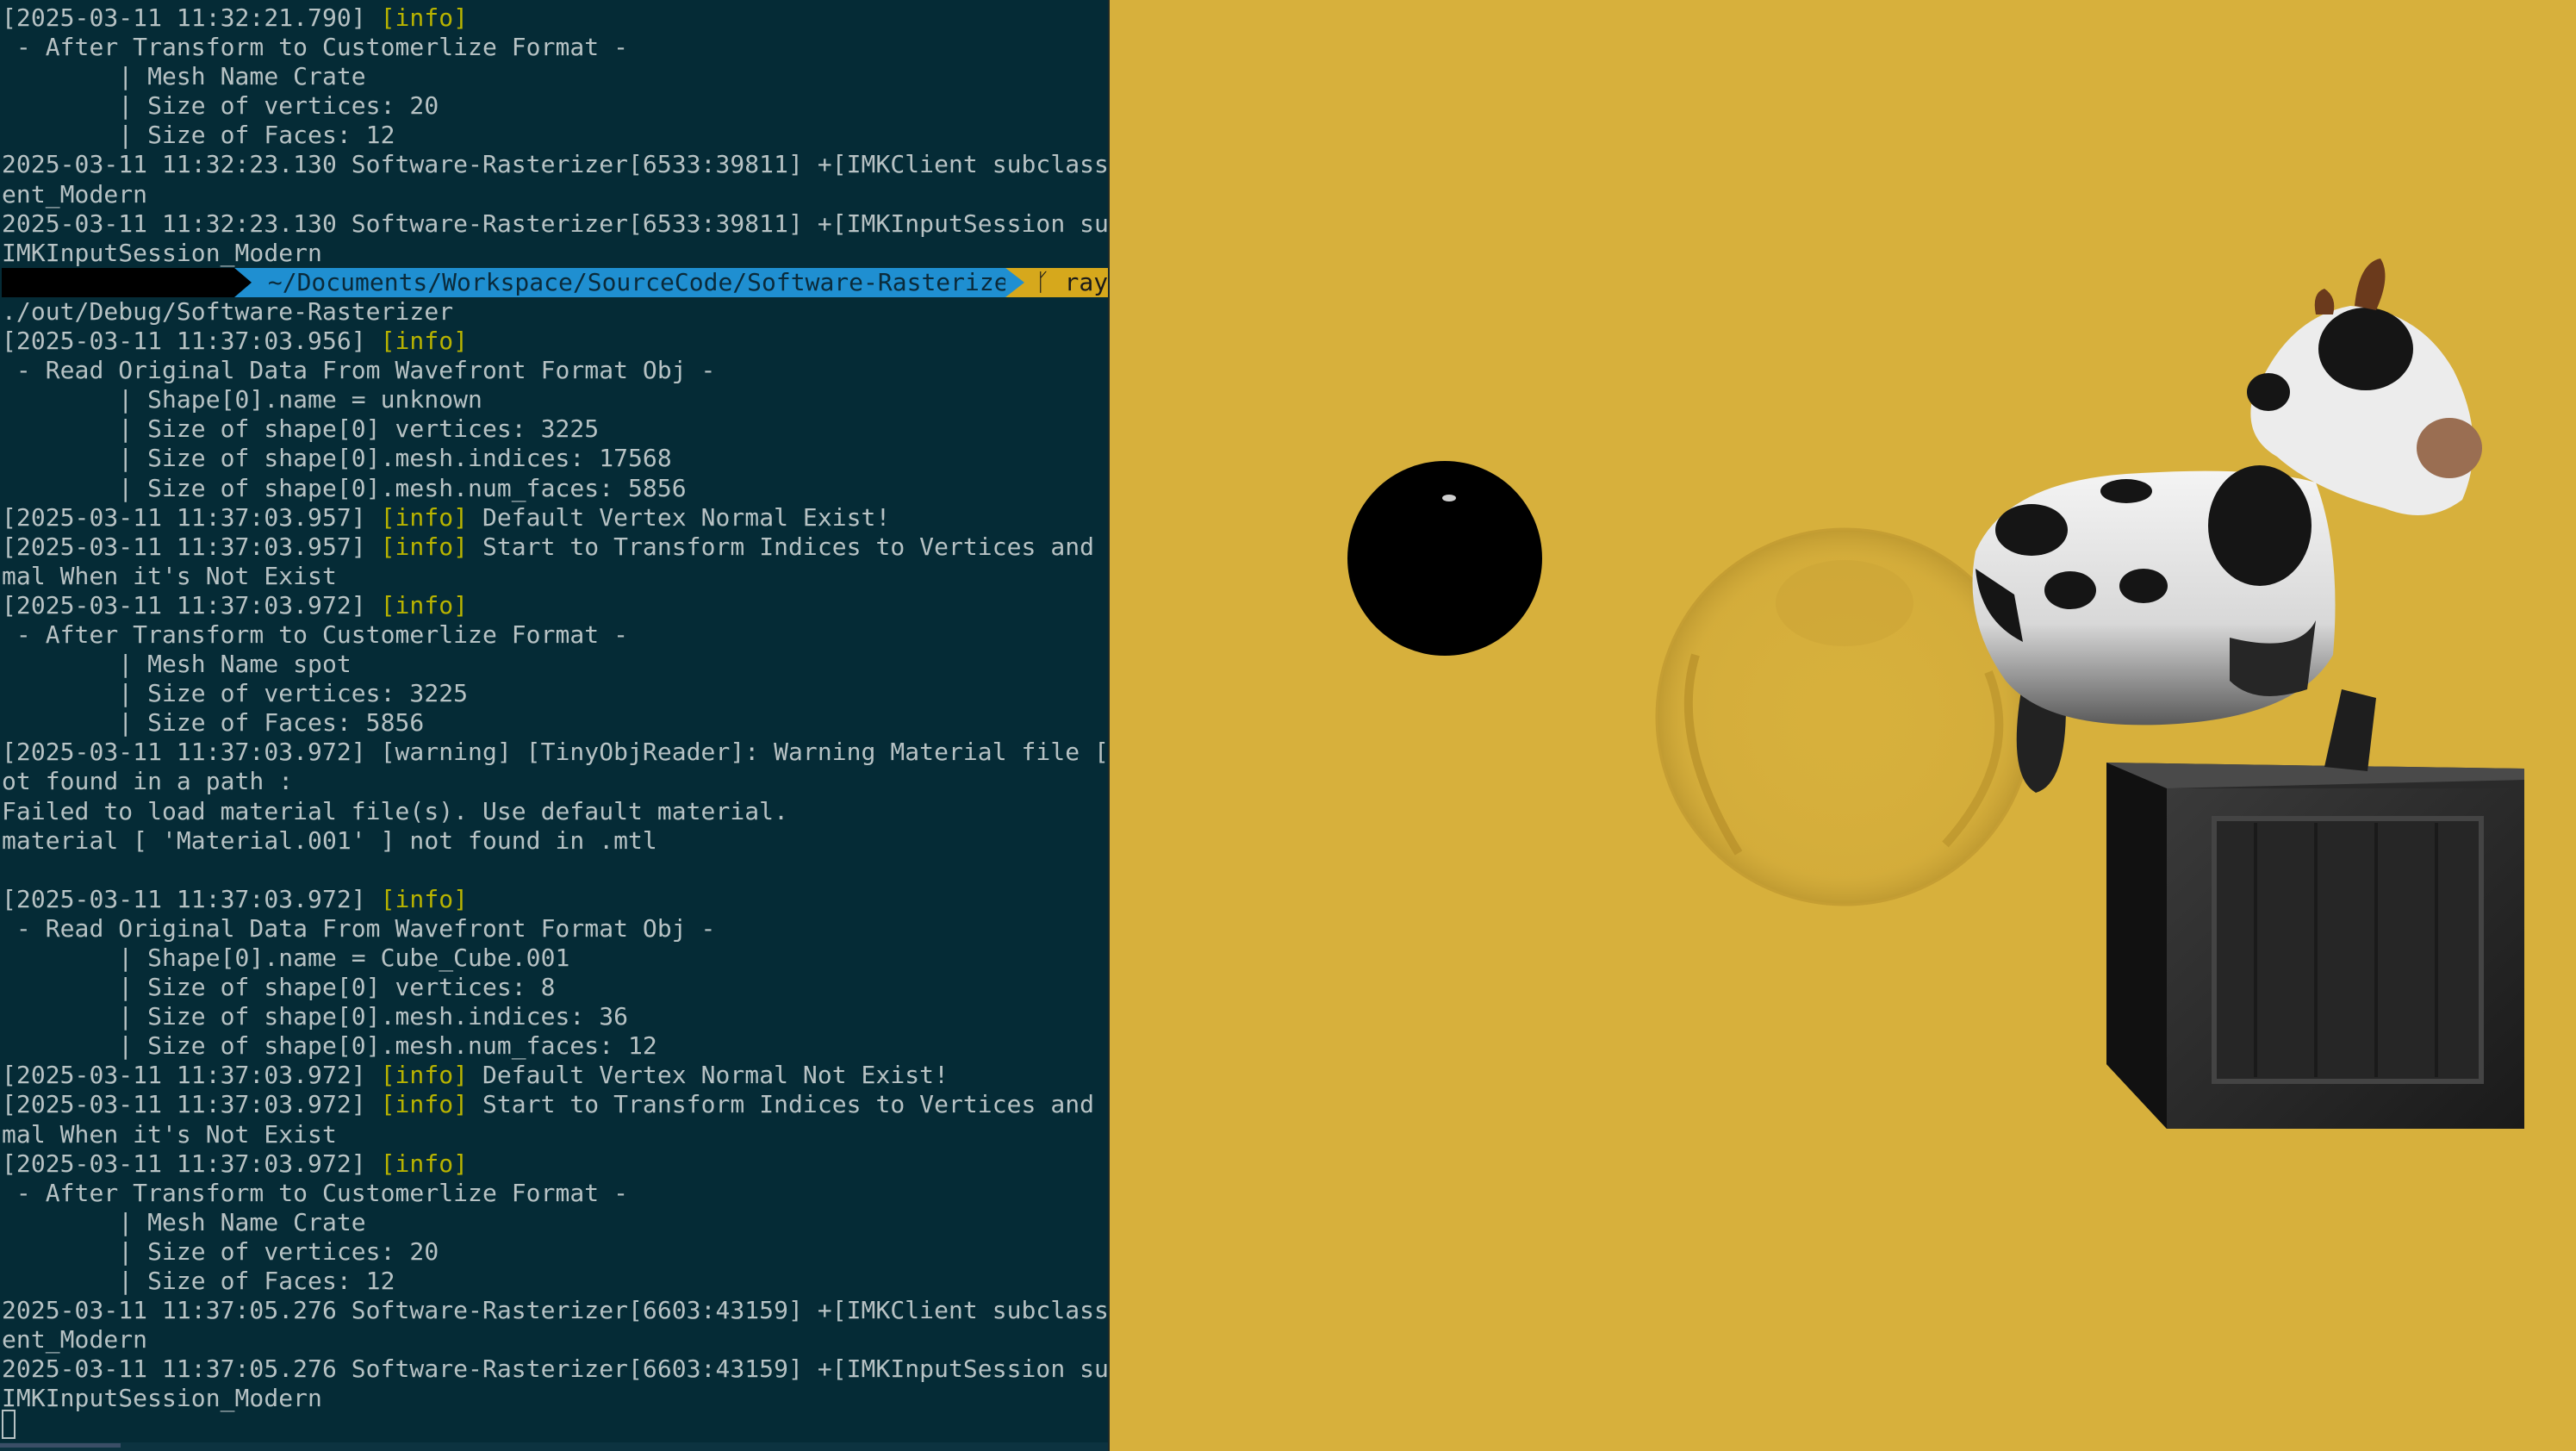 The image size is (2576, 1451). What do you see at coordinates (345, 487) in the screenshot?
I see `line-text: | Size of shape[0].mesh.num_faces: 5856` at bounding box center [345, 487].